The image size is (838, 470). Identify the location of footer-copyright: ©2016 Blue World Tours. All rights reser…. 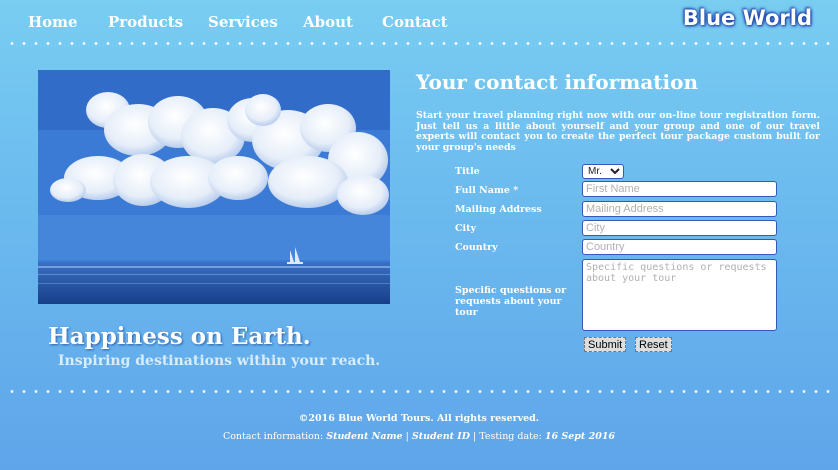
(419, 418).